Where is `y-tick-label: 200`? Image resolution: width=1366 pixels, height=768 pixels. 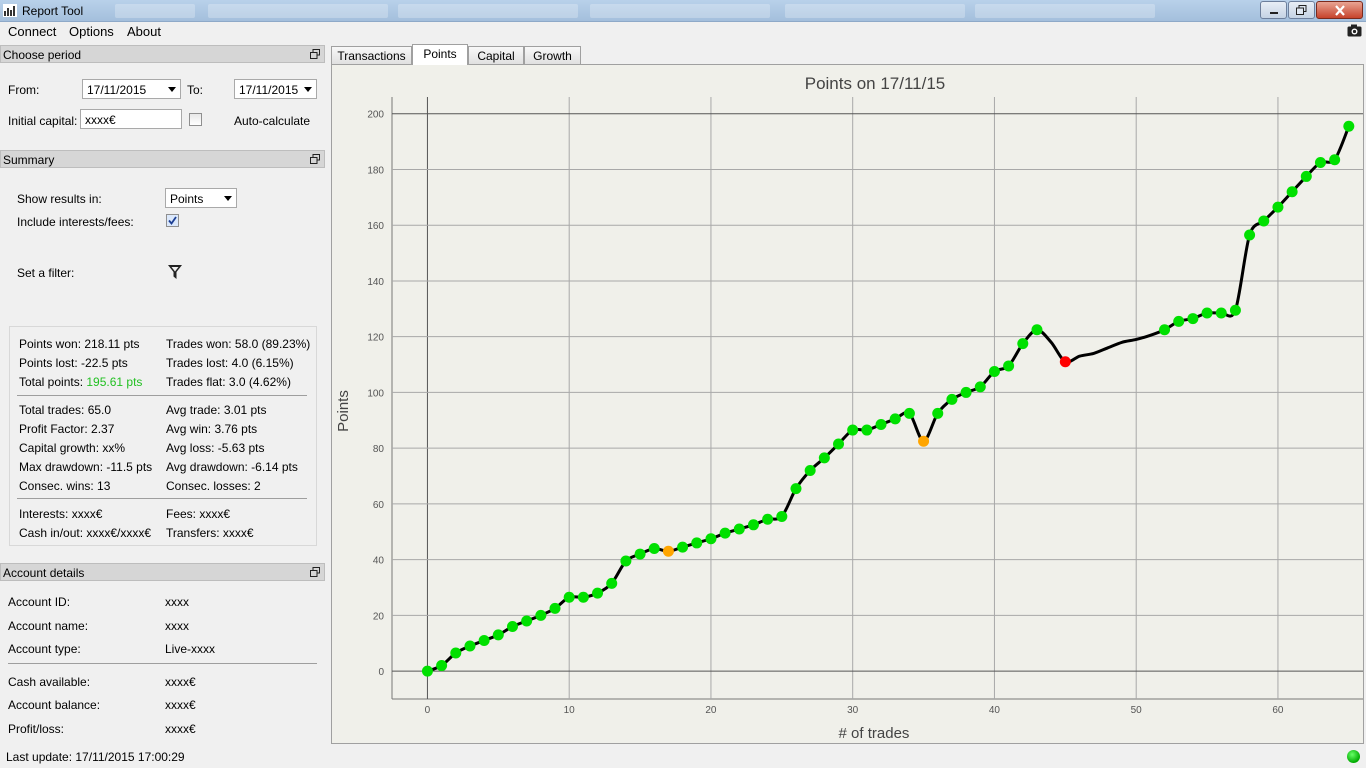 y-tick-label: 200 is located at coordinates (375, 115).